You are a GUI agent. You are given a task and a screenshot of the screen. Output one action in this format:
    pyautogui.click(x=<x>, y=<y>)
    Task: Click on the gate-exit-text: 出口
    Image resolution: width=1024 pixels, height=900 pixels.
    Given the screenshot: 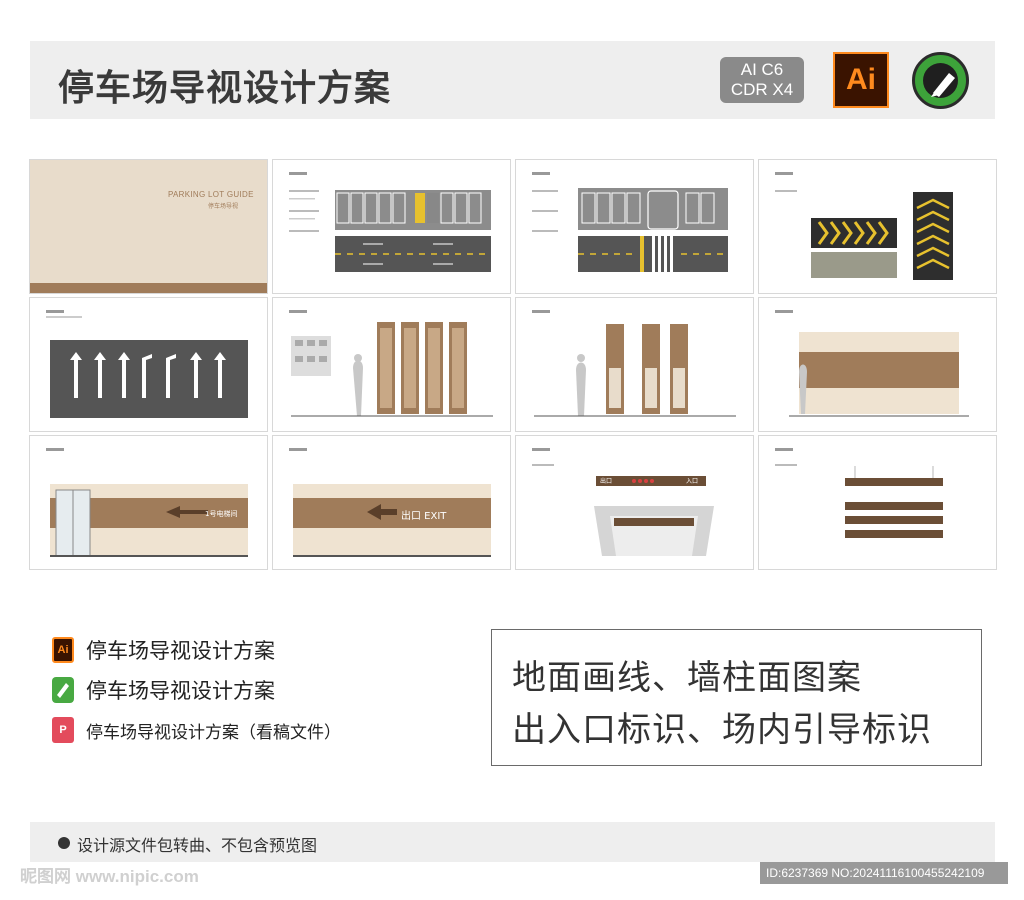 What is the action you would take?
    pyautogui.click(x=606, y=481)
    